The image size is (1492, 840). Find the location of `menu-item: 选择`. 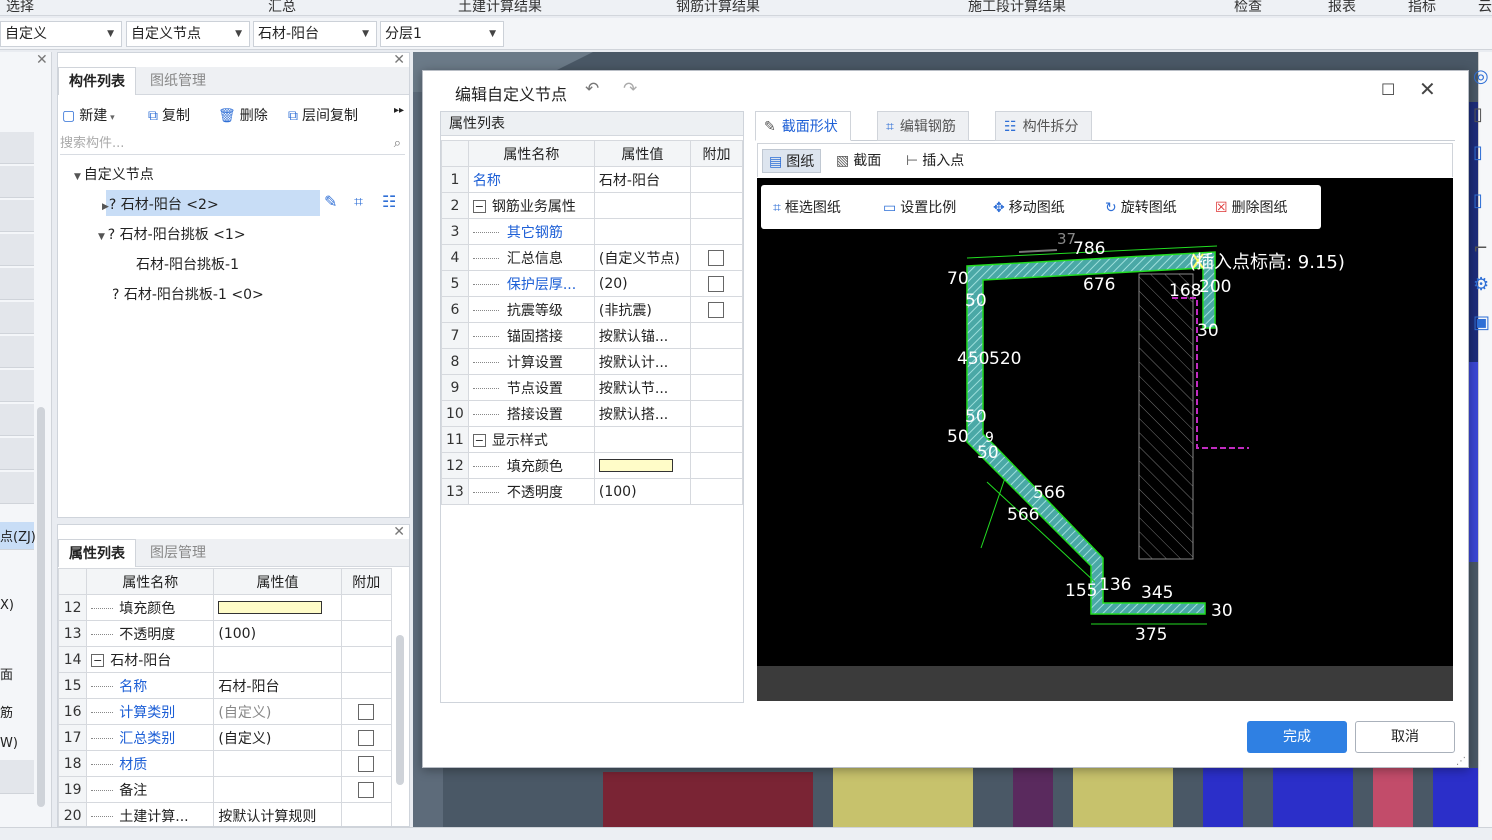

menu-item: 选择 is located at coordinates (20, 7).